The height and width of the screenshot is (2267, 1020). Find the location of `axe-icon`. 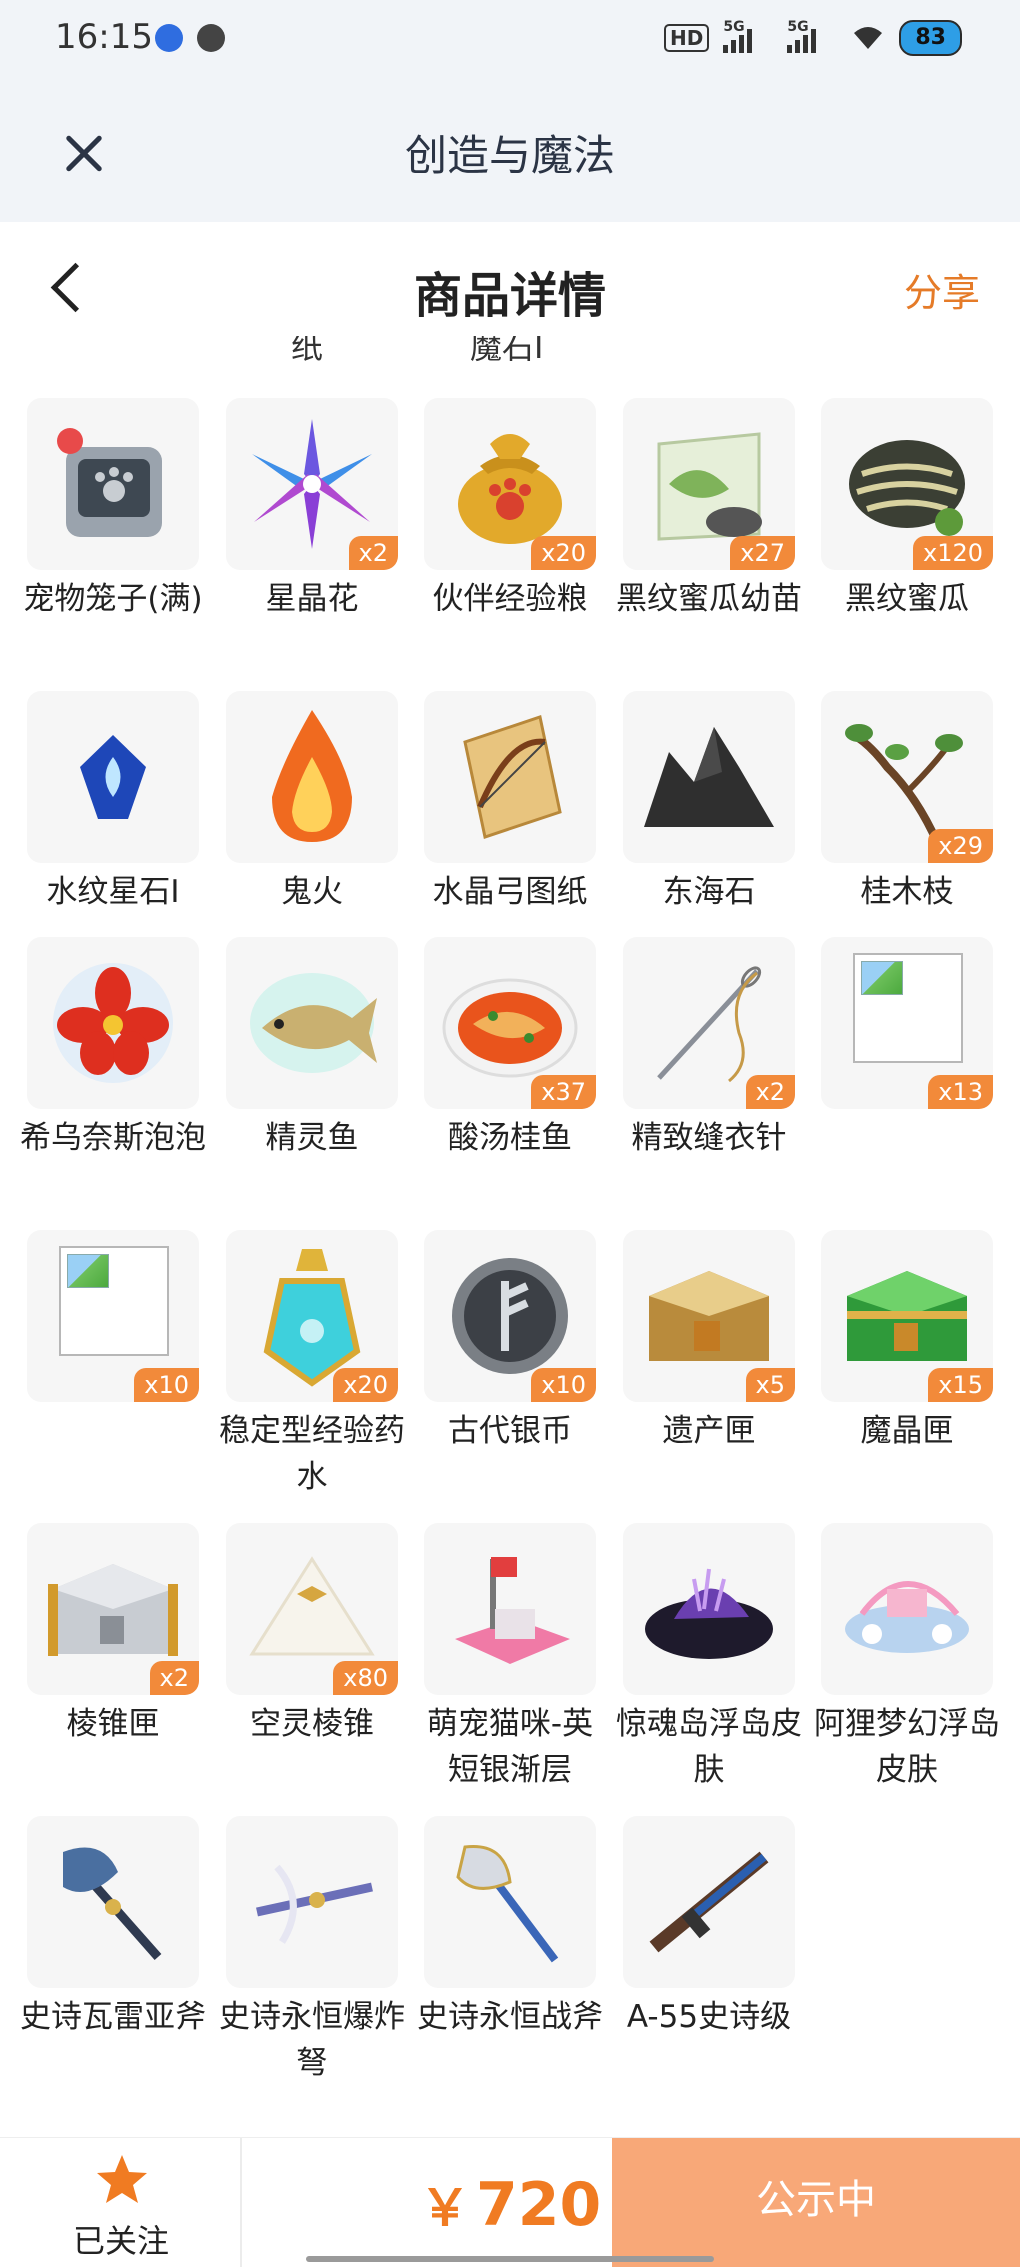

axe-icon is located at coordinates (113, 1902).